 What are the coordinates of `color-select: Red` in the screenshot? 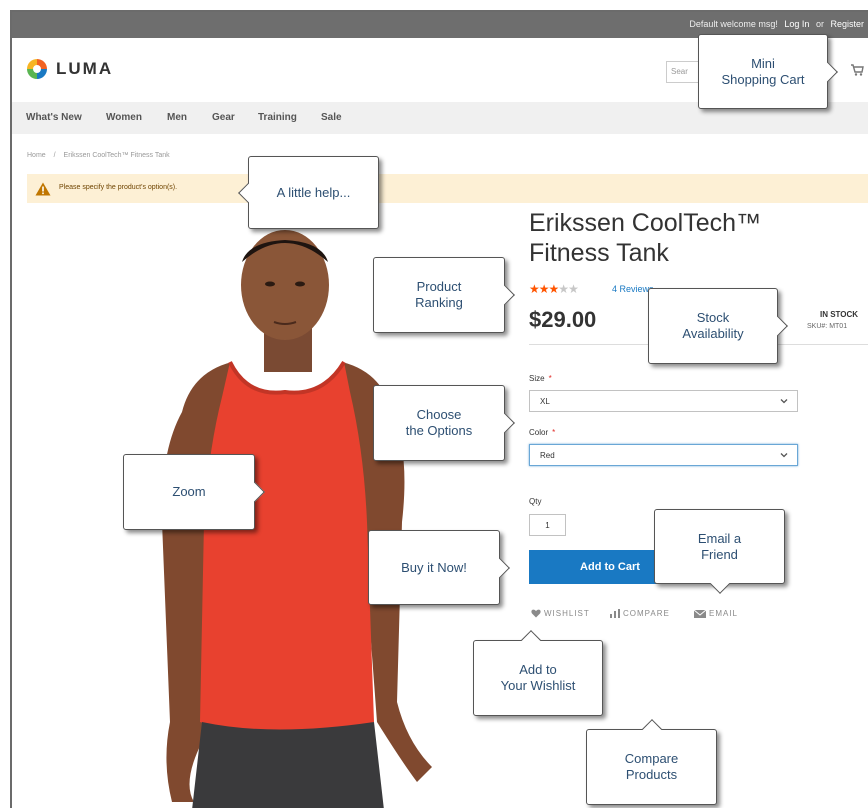 It's located at (663, 455).